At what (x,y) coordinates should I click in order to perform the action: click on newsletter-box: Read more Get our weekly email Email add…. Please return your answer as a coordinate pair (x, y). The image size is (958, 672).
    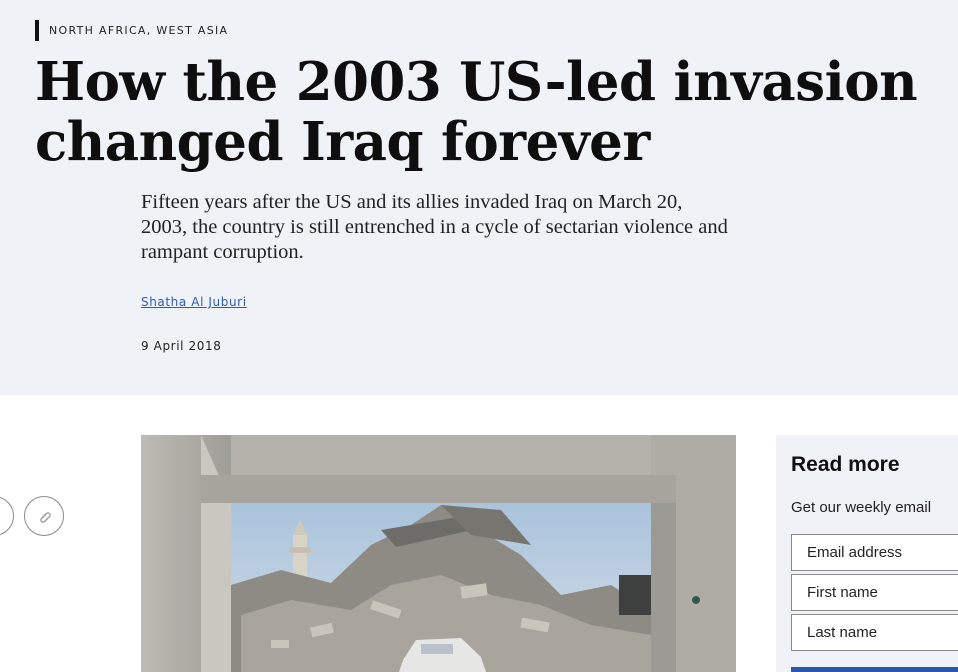
    Looking at the image, I should click on (867, 553).